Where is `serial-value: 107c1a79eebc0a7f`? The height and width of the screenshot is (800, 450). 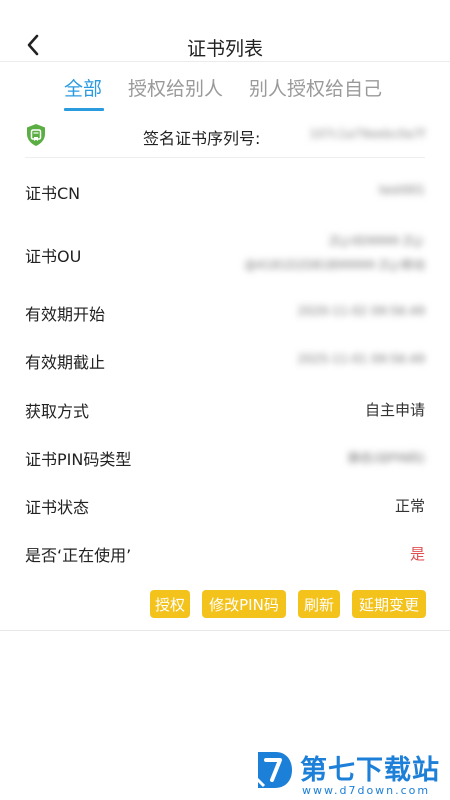
serial-value: 107c1a79eebc0a7f is located at coordinates (367, 134).